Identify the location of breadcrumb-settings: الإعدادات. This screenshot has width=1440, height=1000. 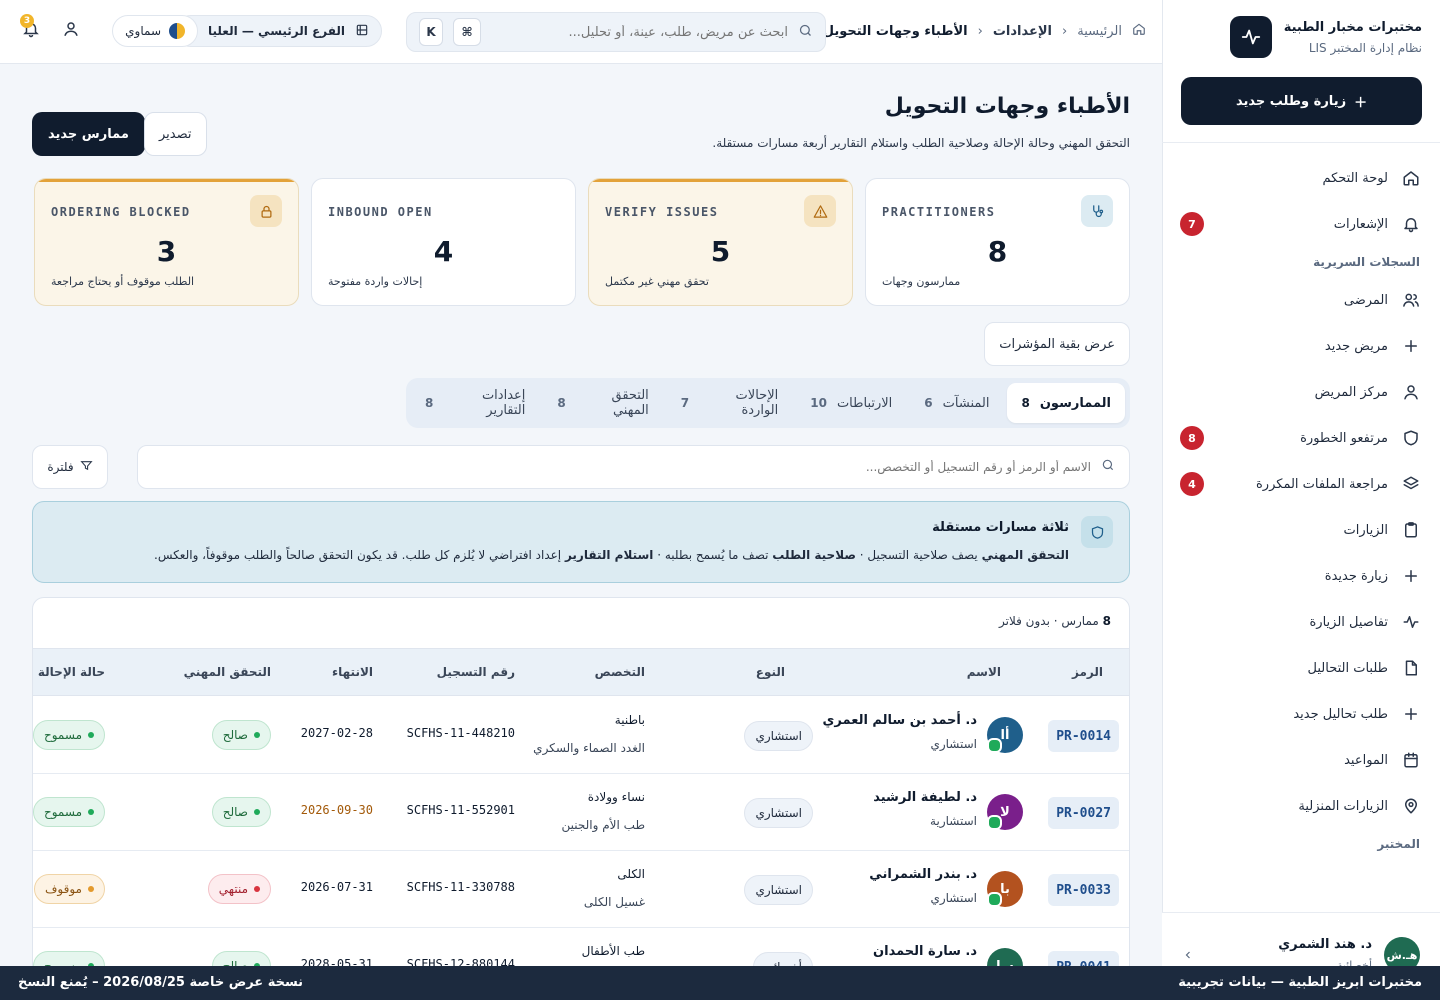
(1022, 31).